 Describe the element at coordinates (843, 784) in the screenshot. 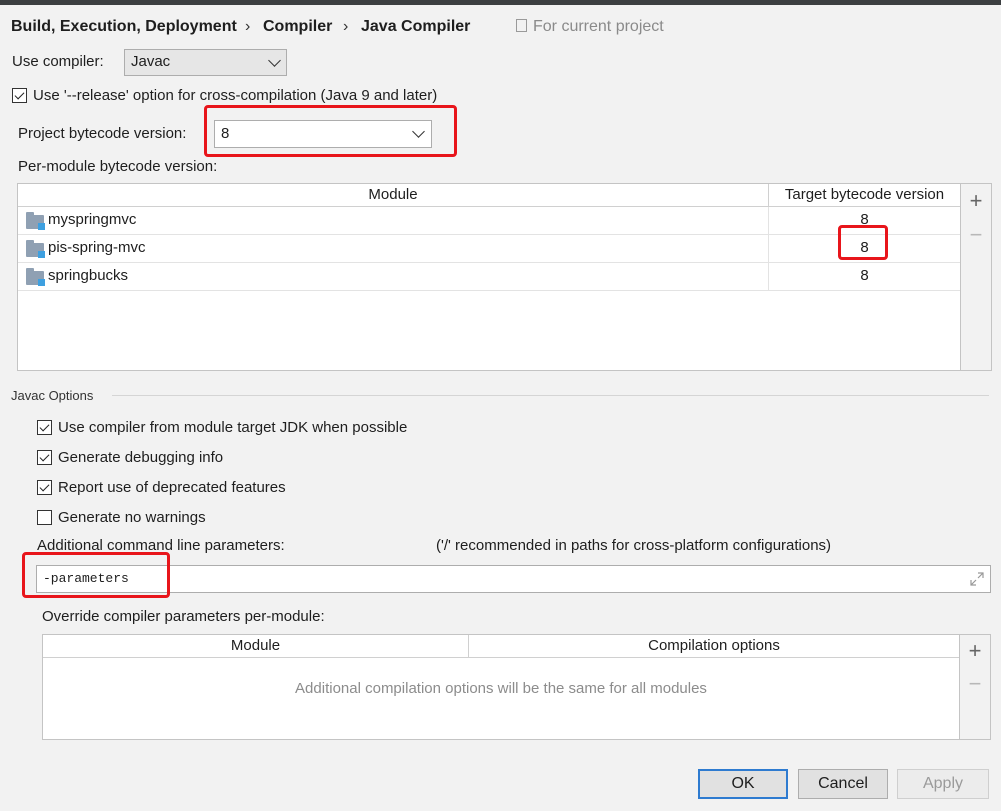

I see `cancel-button: Cancel` at that location.